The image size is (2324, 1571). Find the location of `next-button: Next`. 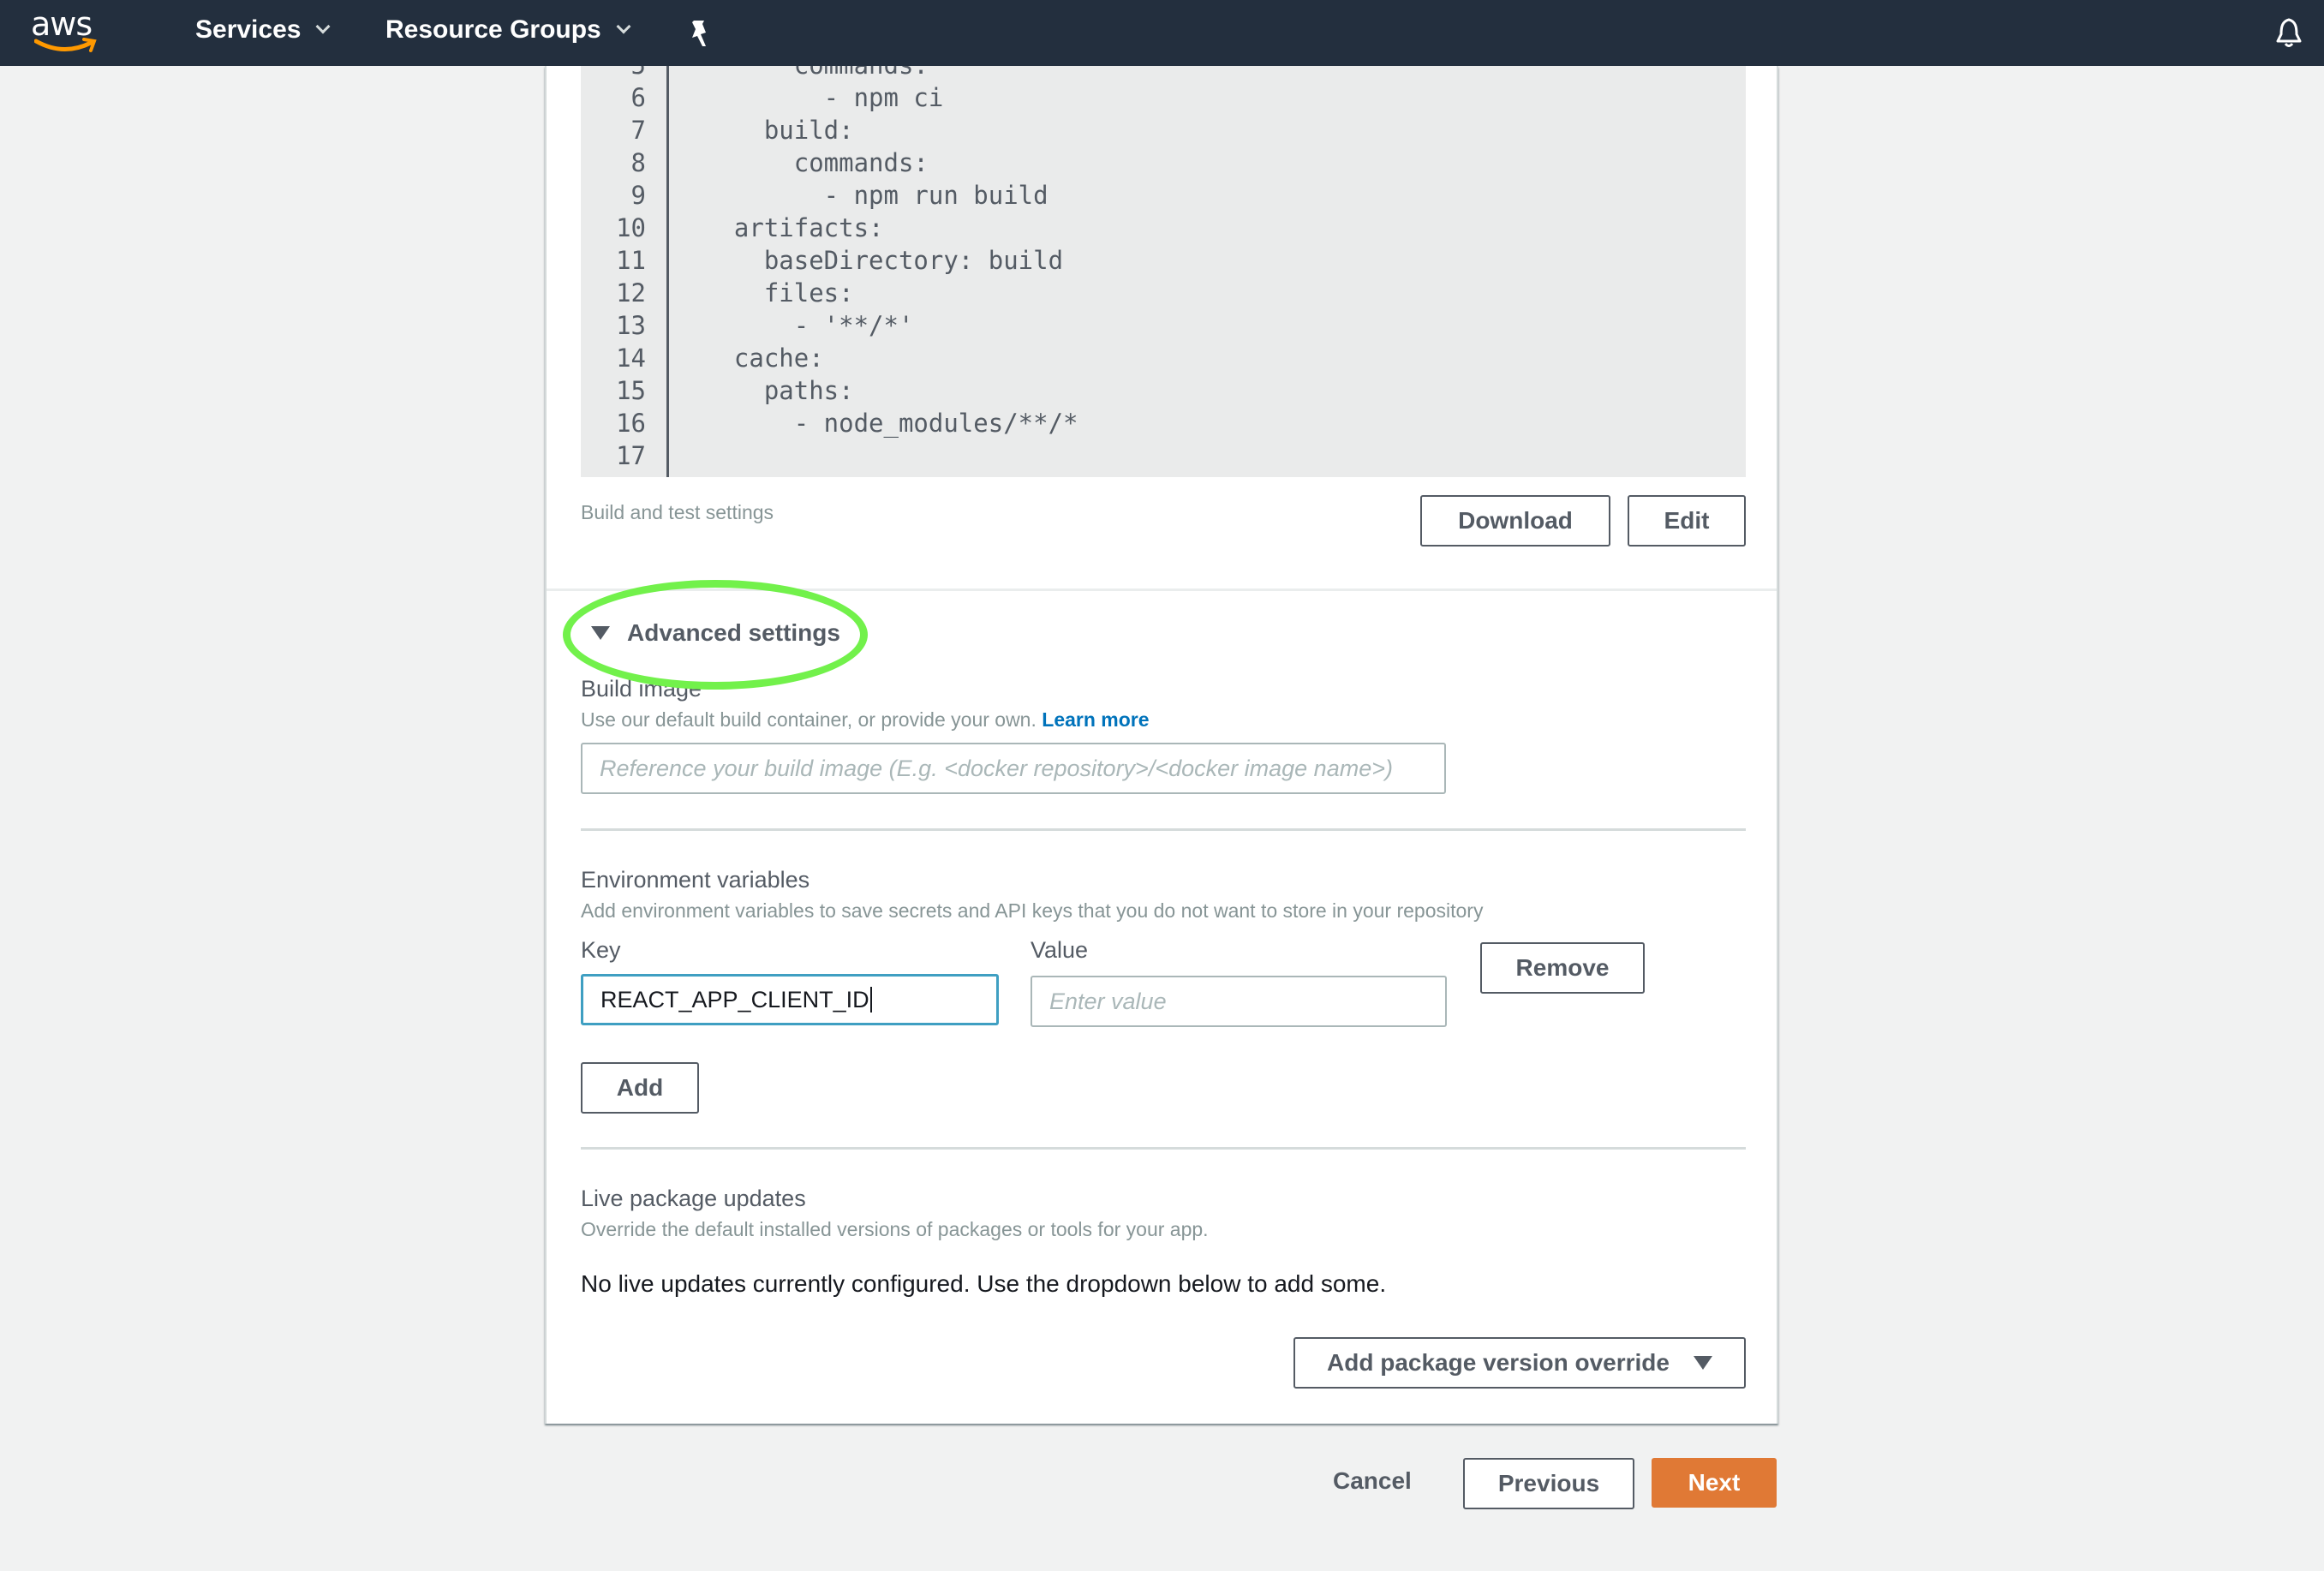

next-button: Next is located at coordinates (1714, 1483).